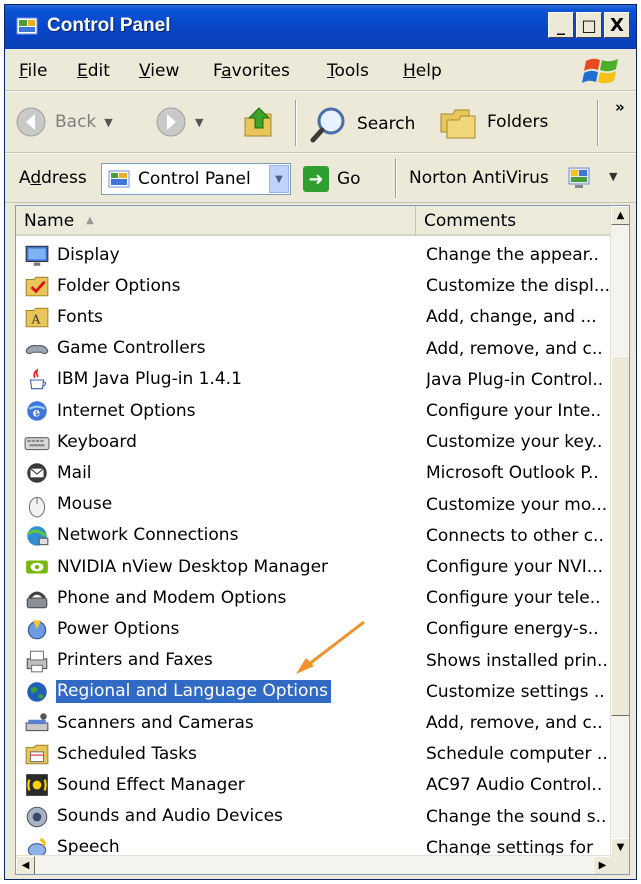 Image resolution: width=641 pixels, height=884 pixels. What do you see at coordinates (314, 784) in the screenshot?
I see `list-item: Sound Effect Manager AC97 Audio Control..` at bounding box center [314, 784].